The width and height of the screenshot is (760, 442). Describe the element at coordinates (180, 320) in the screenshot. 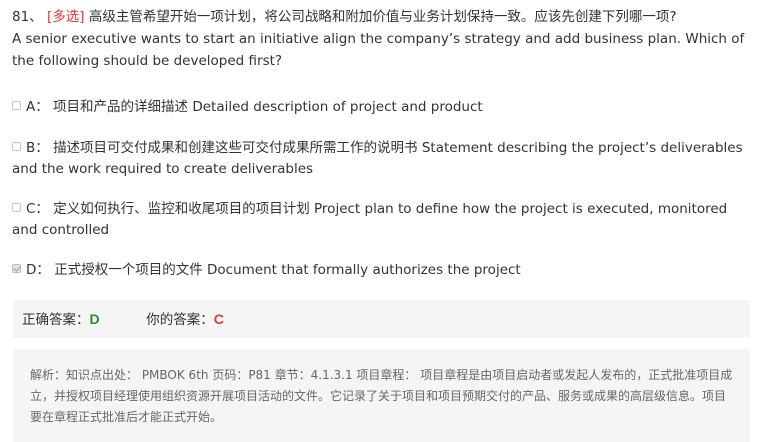

I see `your-answer-label: 你的答案：` at that location.